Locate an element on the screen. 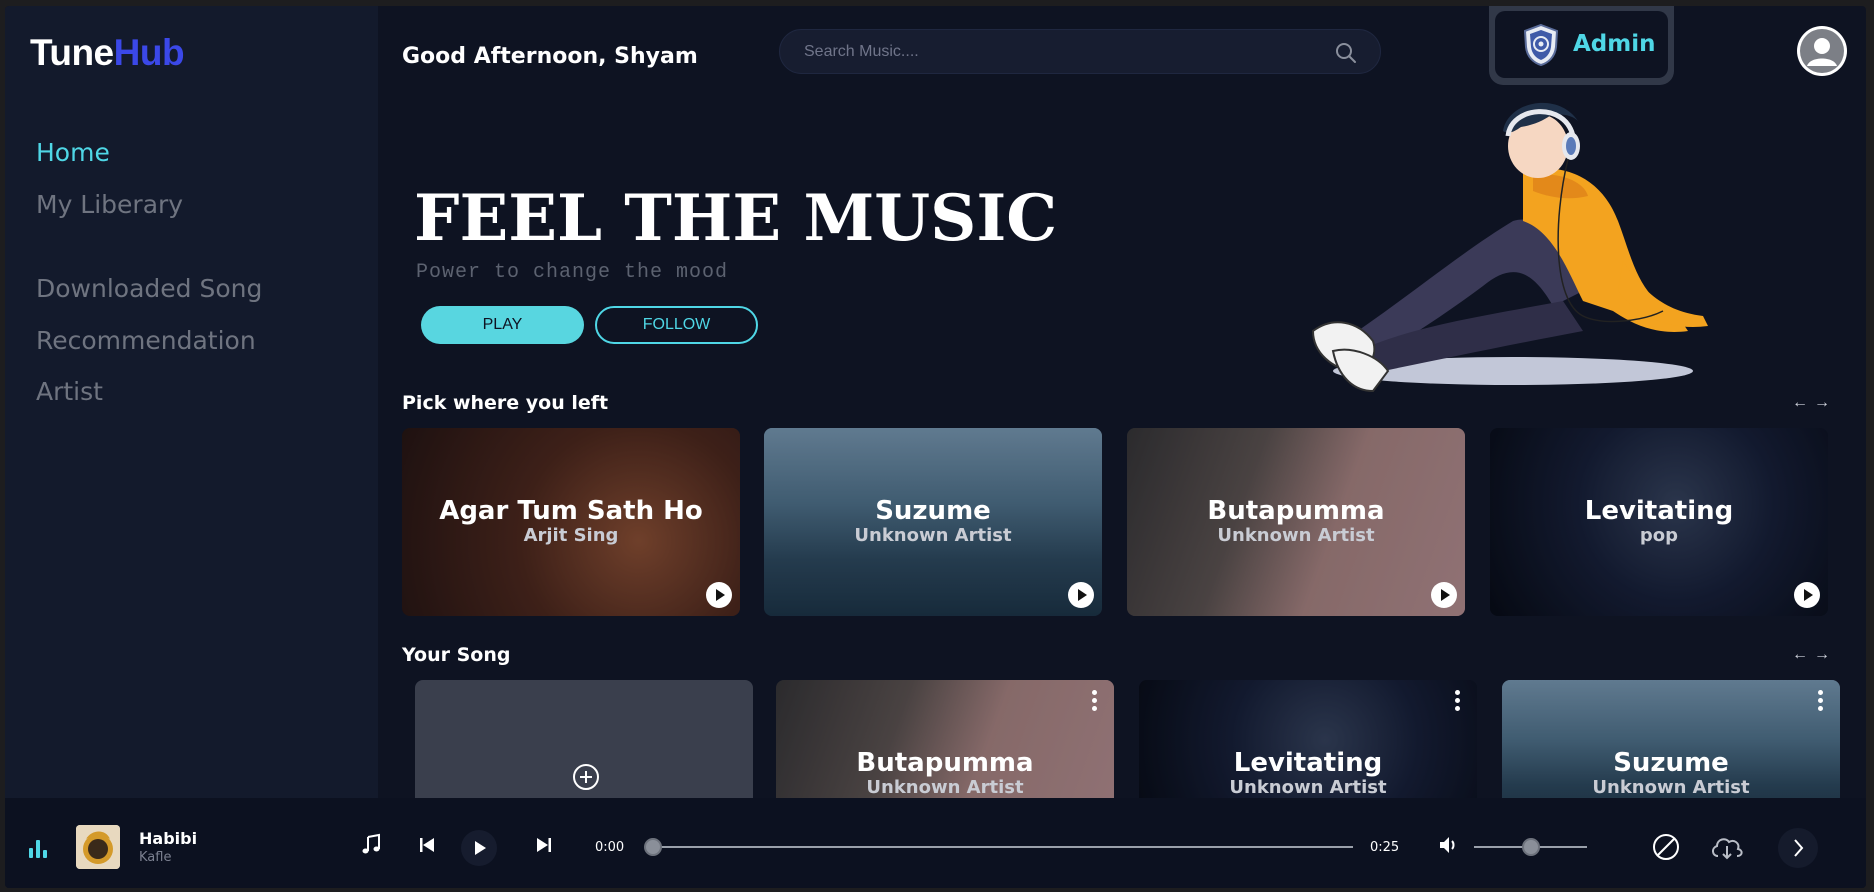 The width and height of the screenshot is (1874, 892). now-playing-thumbnail is located at coordinates (98, 847).